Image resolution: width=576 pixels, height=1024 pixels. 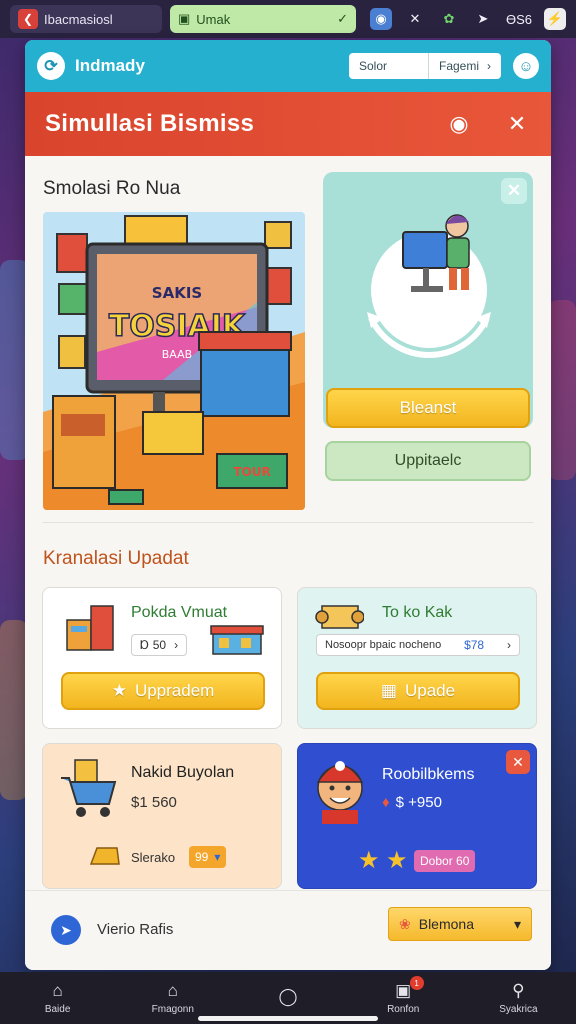 What do you see at coordinates (403, 1009) in the screenshot?
I see `nav-label: Ronfon` at bounding box center [403, 1009].